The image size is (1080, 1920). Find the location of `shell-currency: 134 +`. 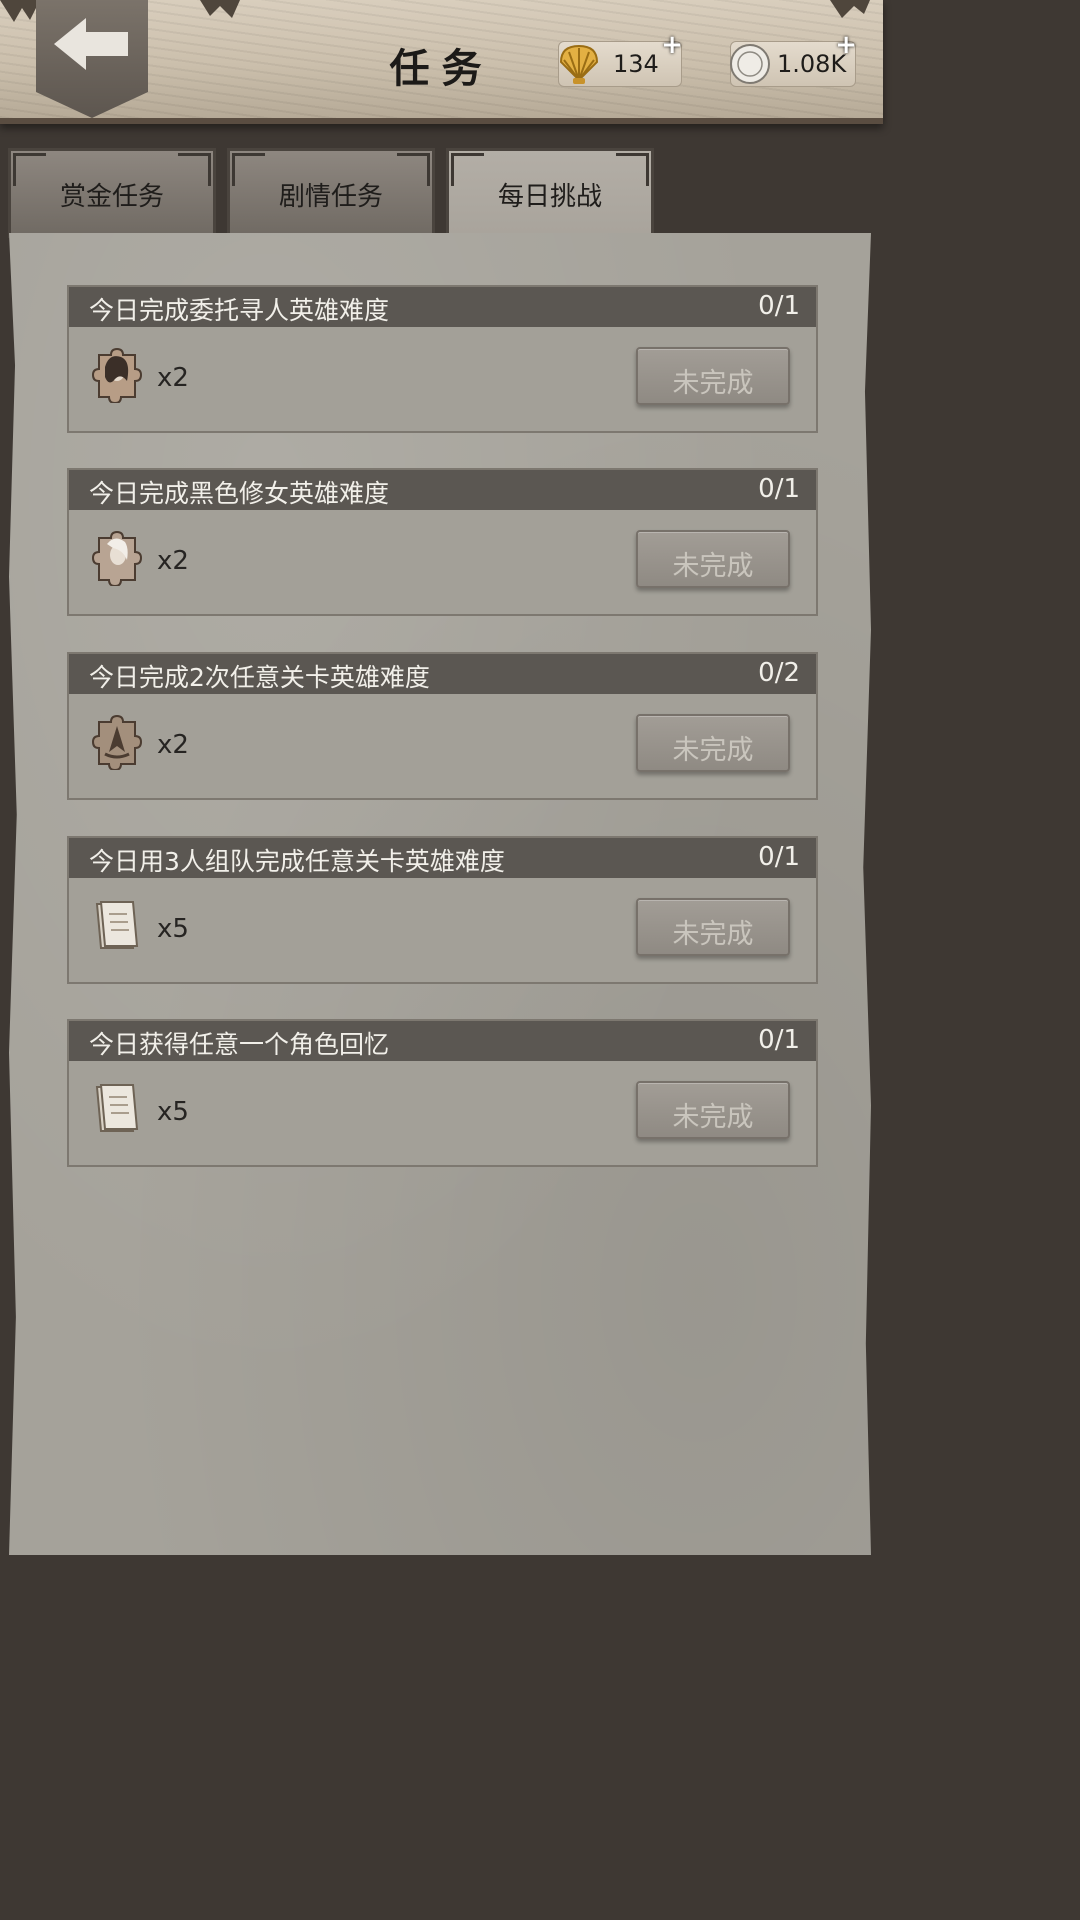

shell-currency: 134 + is located at coordinates (620, 58).